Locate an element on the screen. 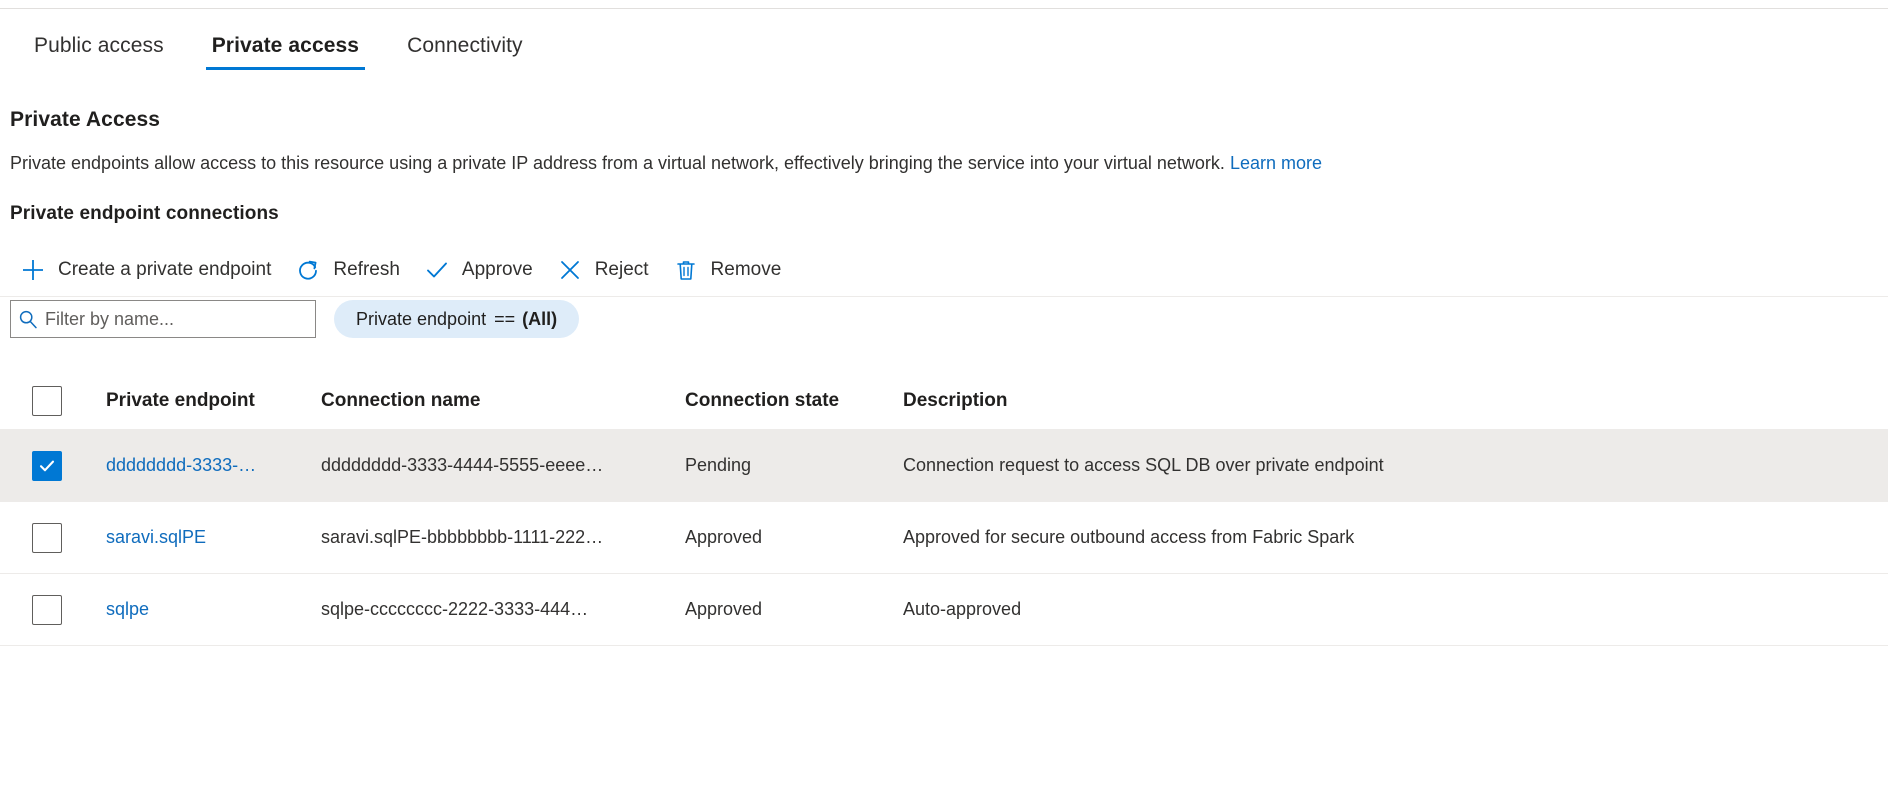 The height and width of the screenshot is (792, 1888). filter-pill-operator: == is located at coordinates (505, 318).